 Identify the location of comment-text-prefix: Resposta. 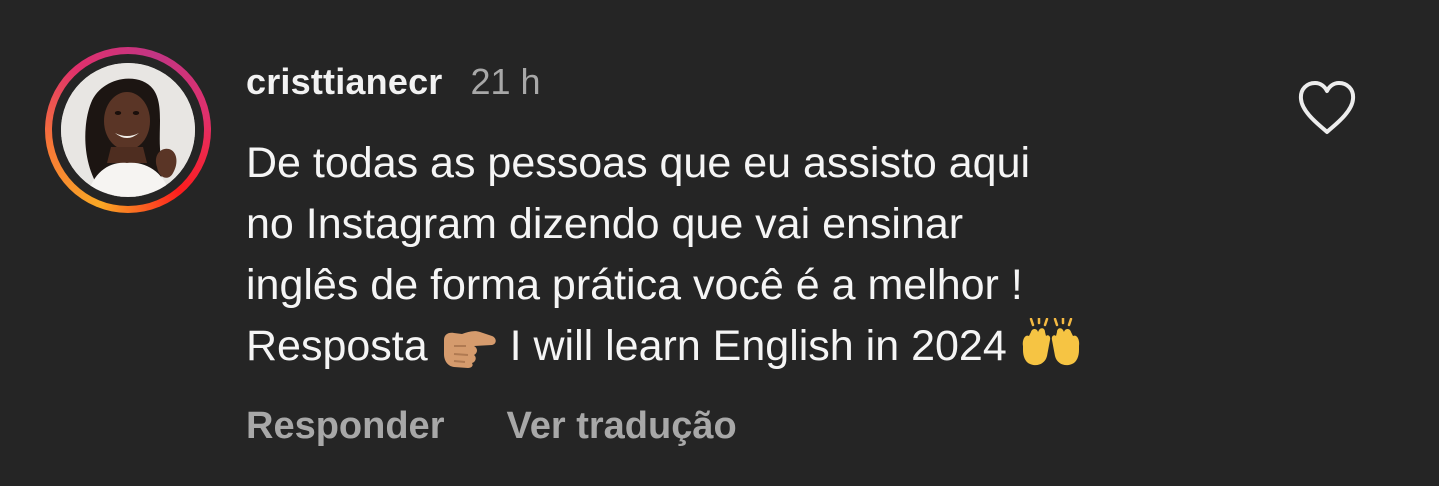
(343, 346).